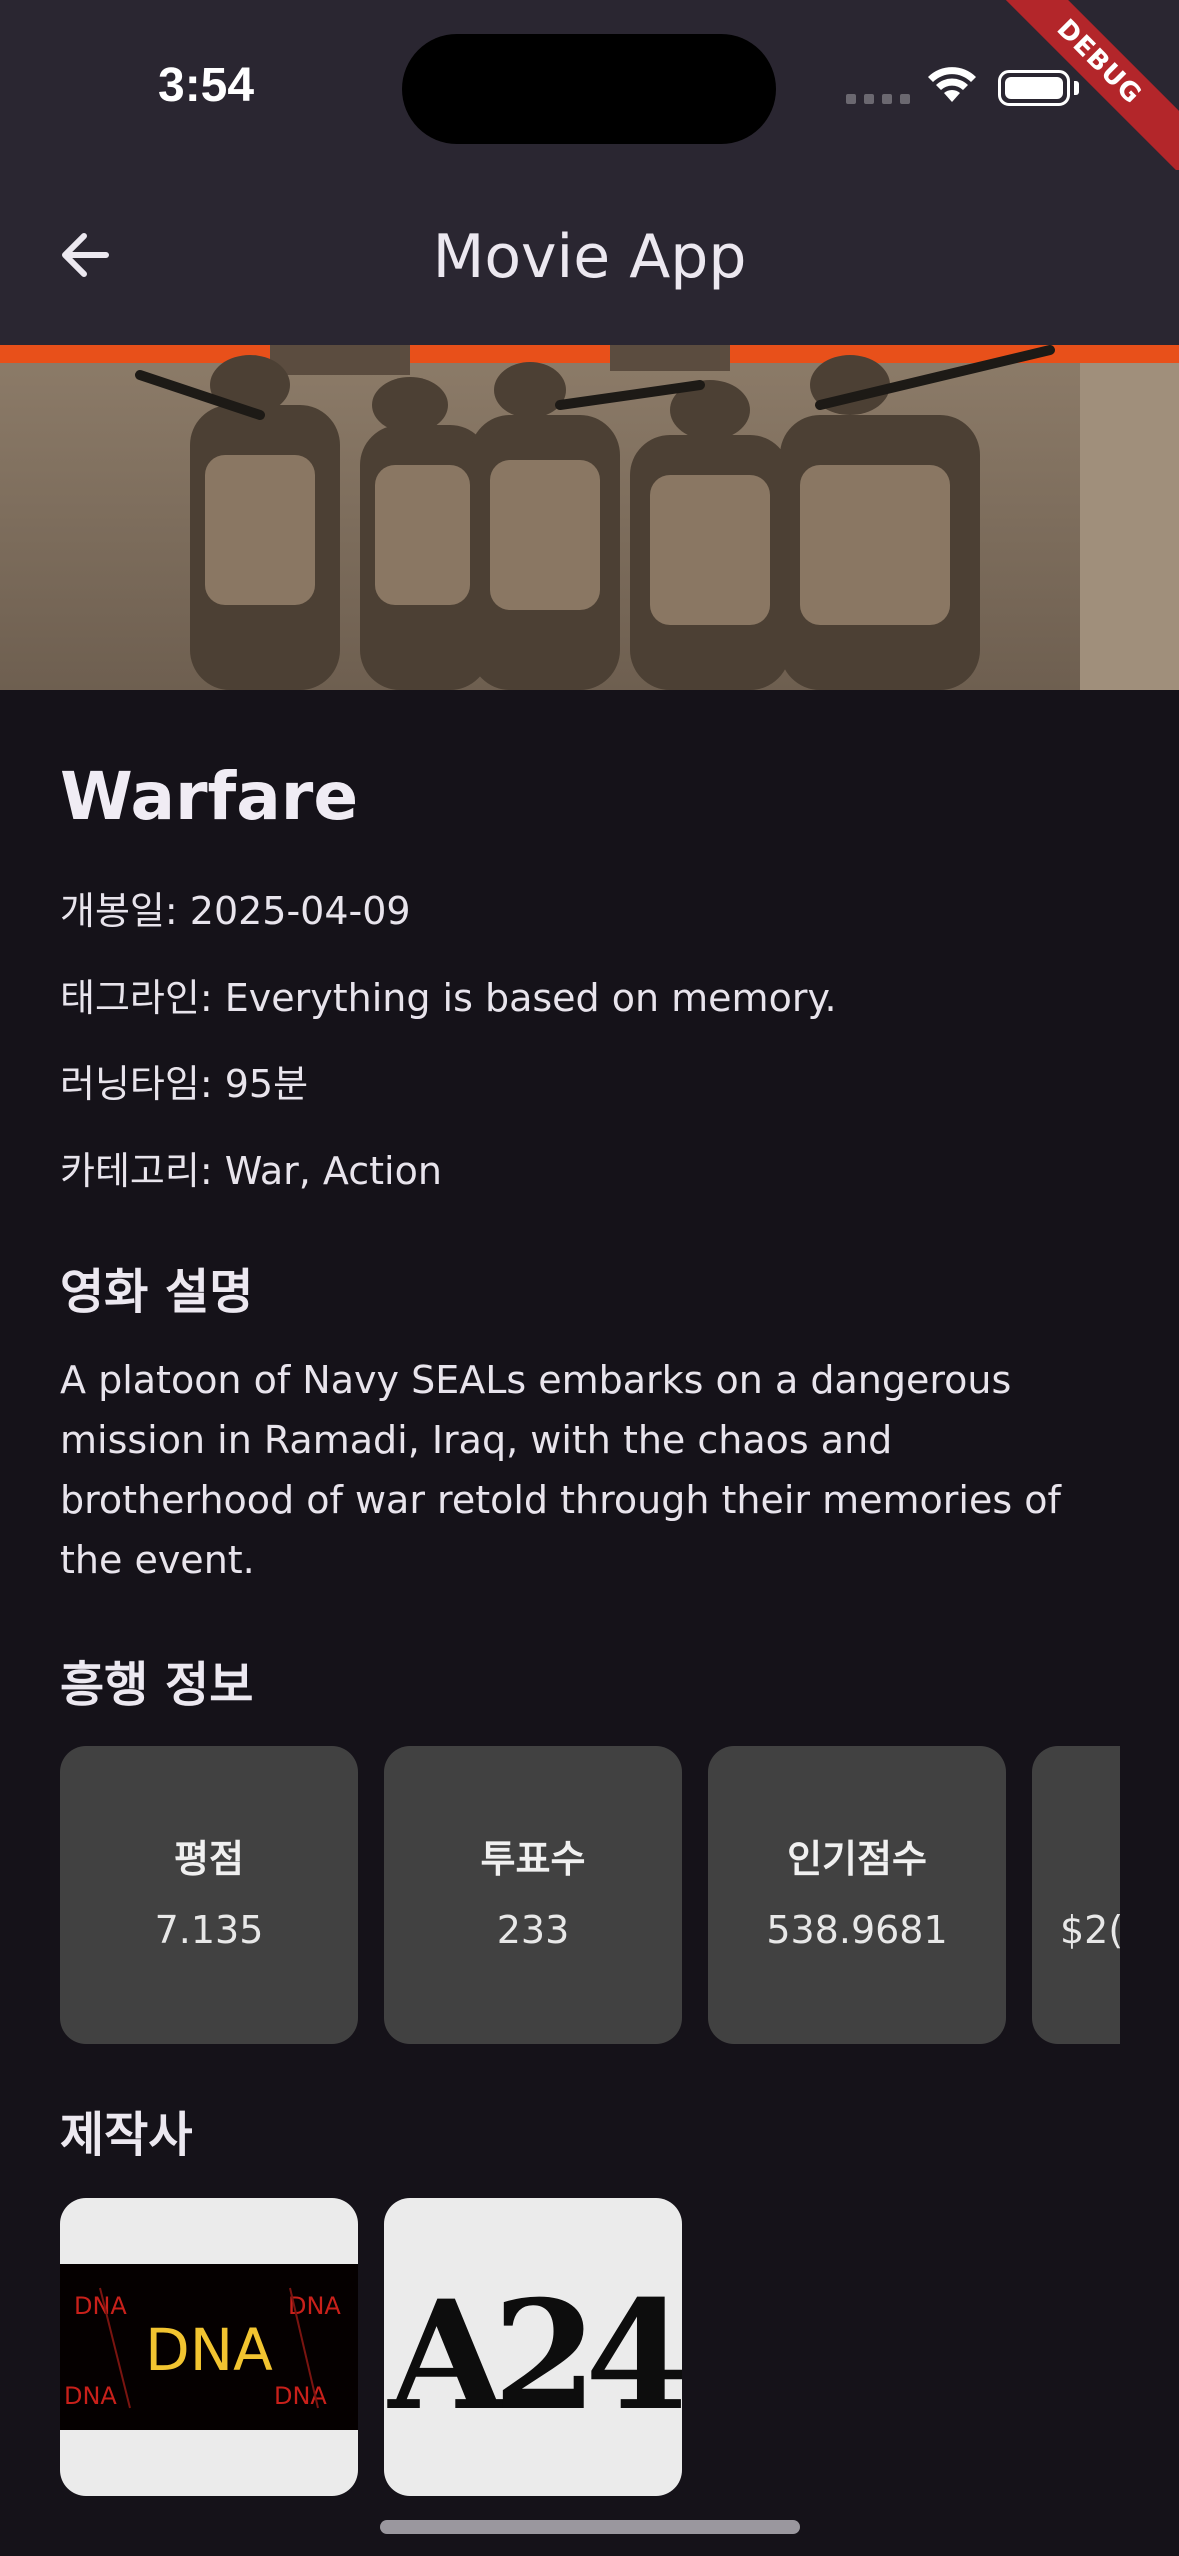  I want to click on release-date: 개봉일: 2025-04-09, so click(235, 911).